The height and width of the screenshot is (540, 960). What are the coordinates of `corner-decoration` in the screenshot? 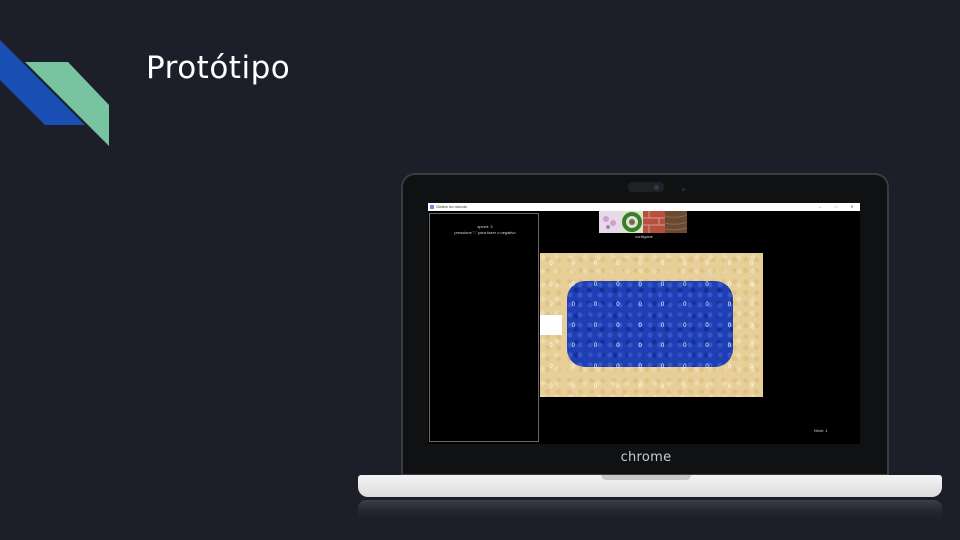 It's located at (54, 93).